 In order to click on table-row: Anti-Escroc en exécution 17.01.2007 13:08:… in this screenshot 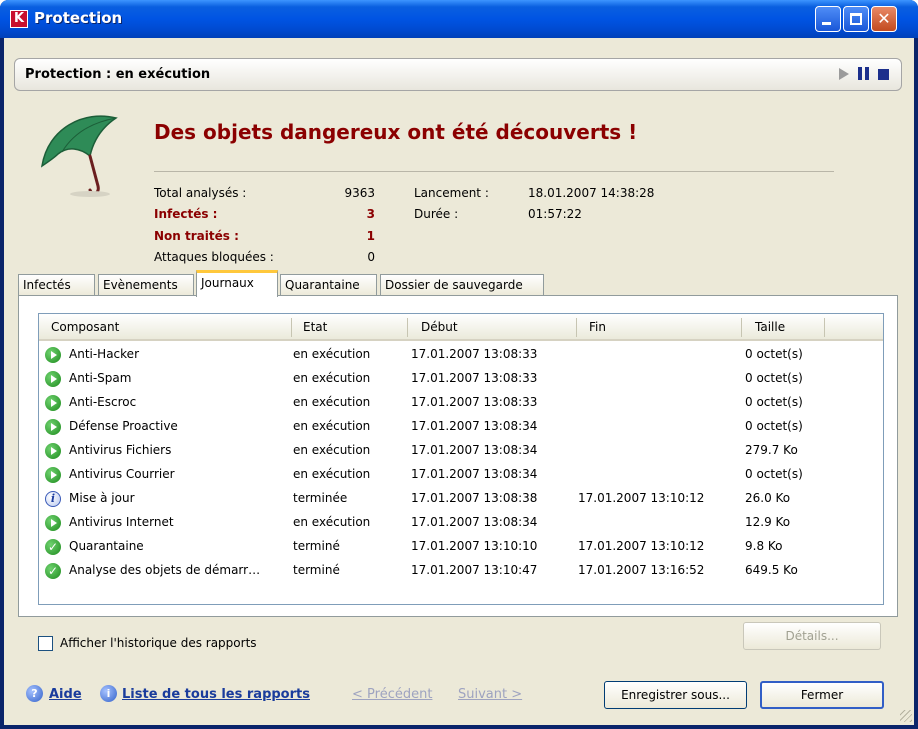, I will do `click(461, 403)`.